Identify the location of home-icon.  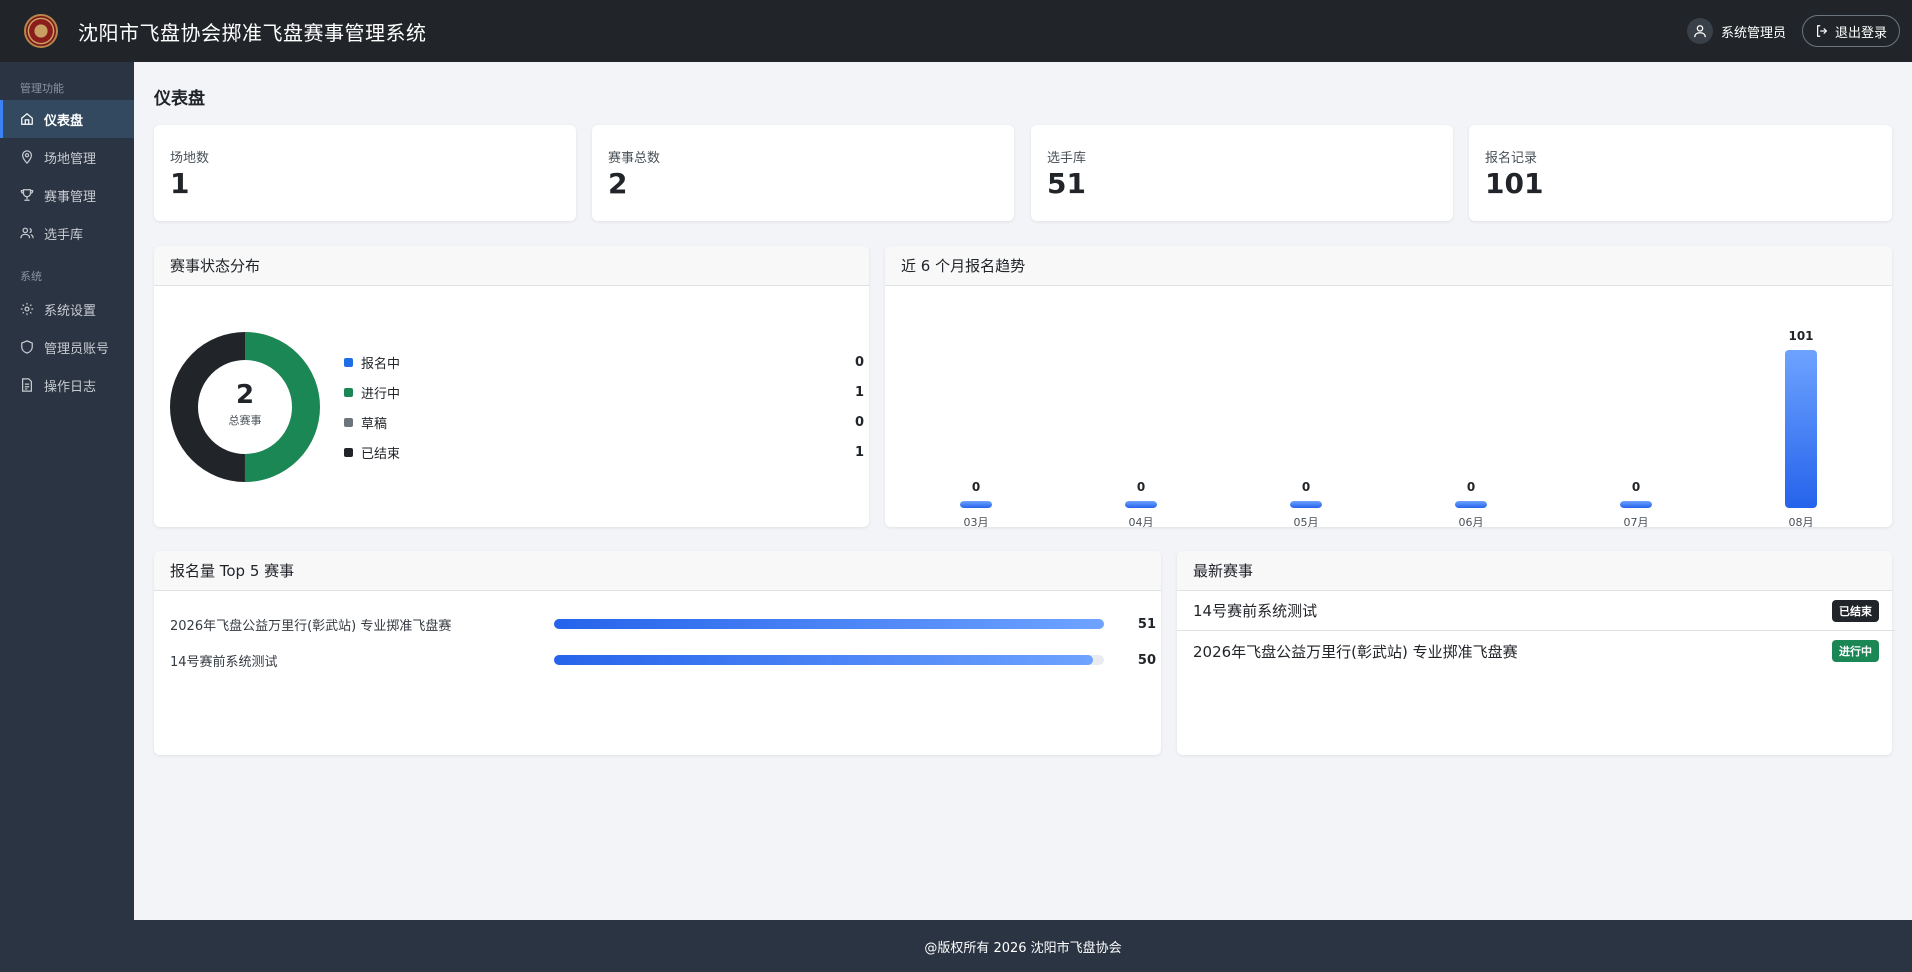
(27, 118).